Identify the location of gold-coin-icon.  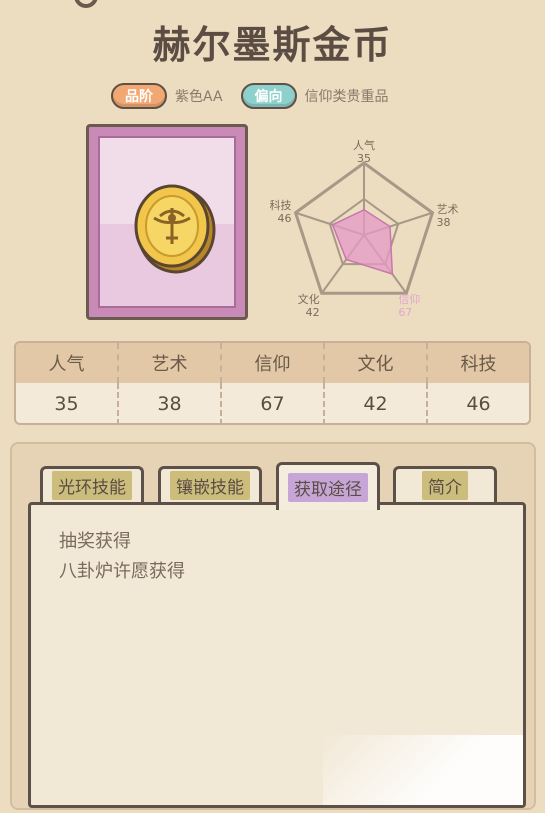
(175, 229).